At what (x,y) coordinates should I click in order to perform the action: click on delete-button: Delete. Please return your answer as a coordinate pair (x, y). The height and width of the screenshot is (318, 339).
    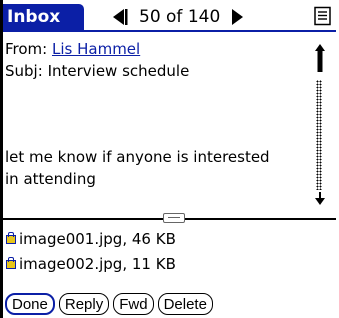
    Looking at the image, I should click on (185, 304).